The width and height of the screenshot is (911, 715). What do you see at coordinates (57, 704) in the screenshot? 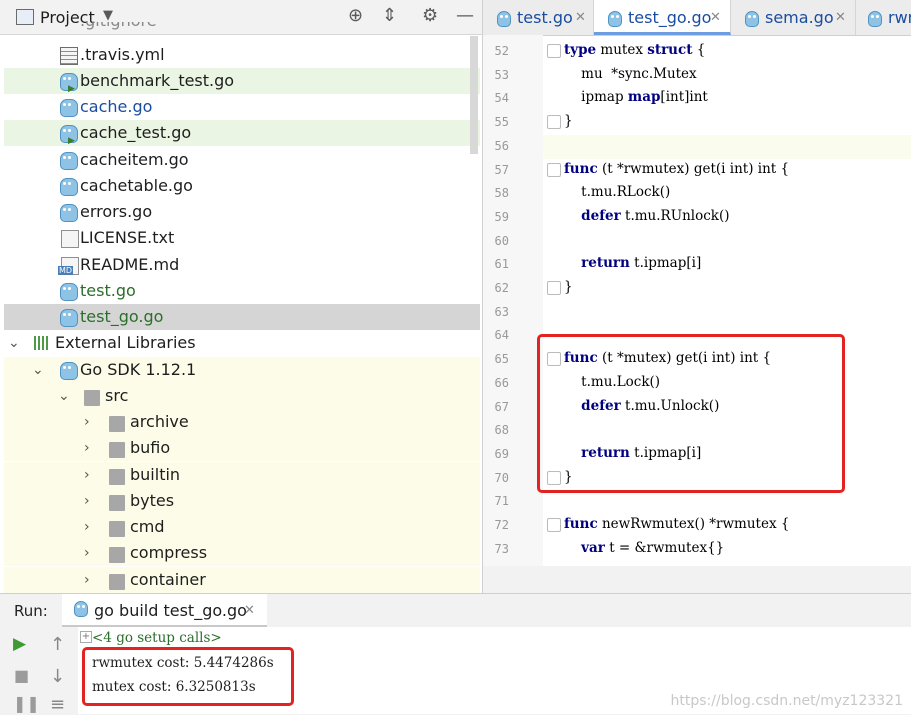
I see `soft-wrap-icon: ≡` at bounding box center [57, 704].